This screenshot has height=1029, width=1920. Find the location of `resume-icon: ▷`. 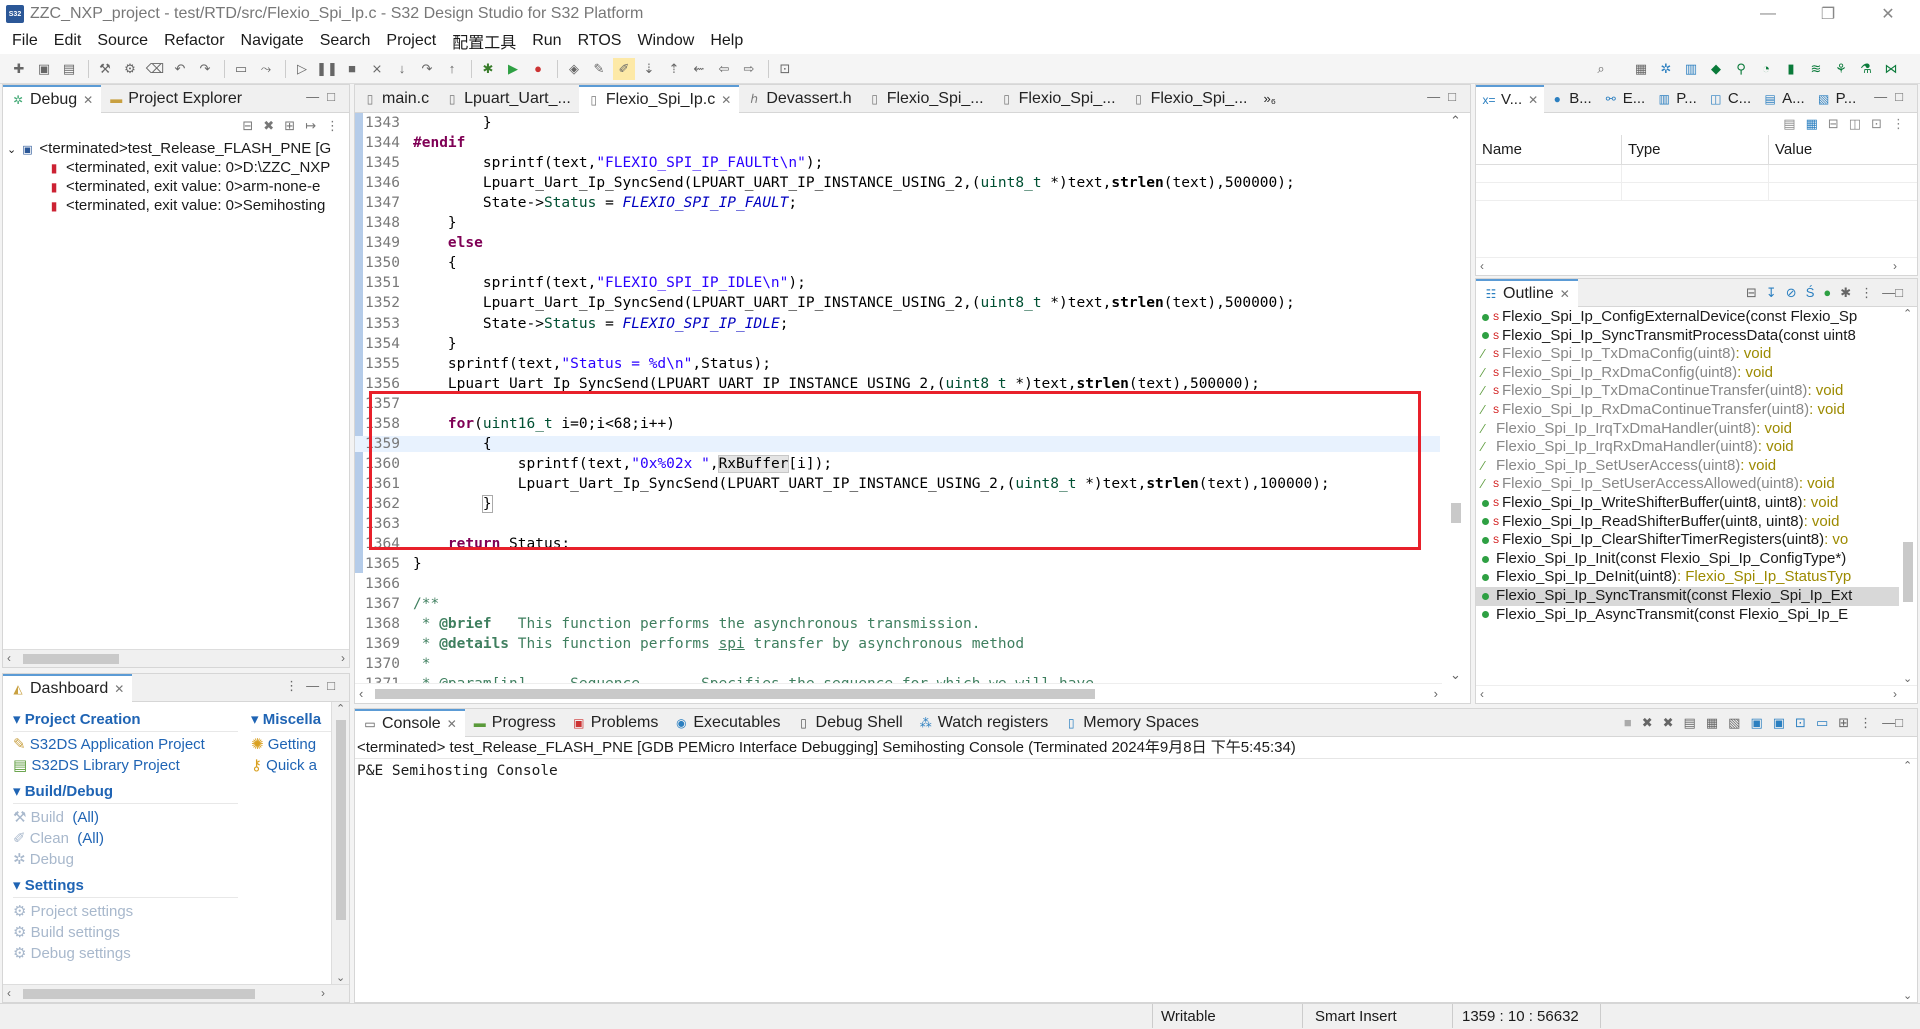

resume-icon: ▷ is located at coordinates (302, 69).